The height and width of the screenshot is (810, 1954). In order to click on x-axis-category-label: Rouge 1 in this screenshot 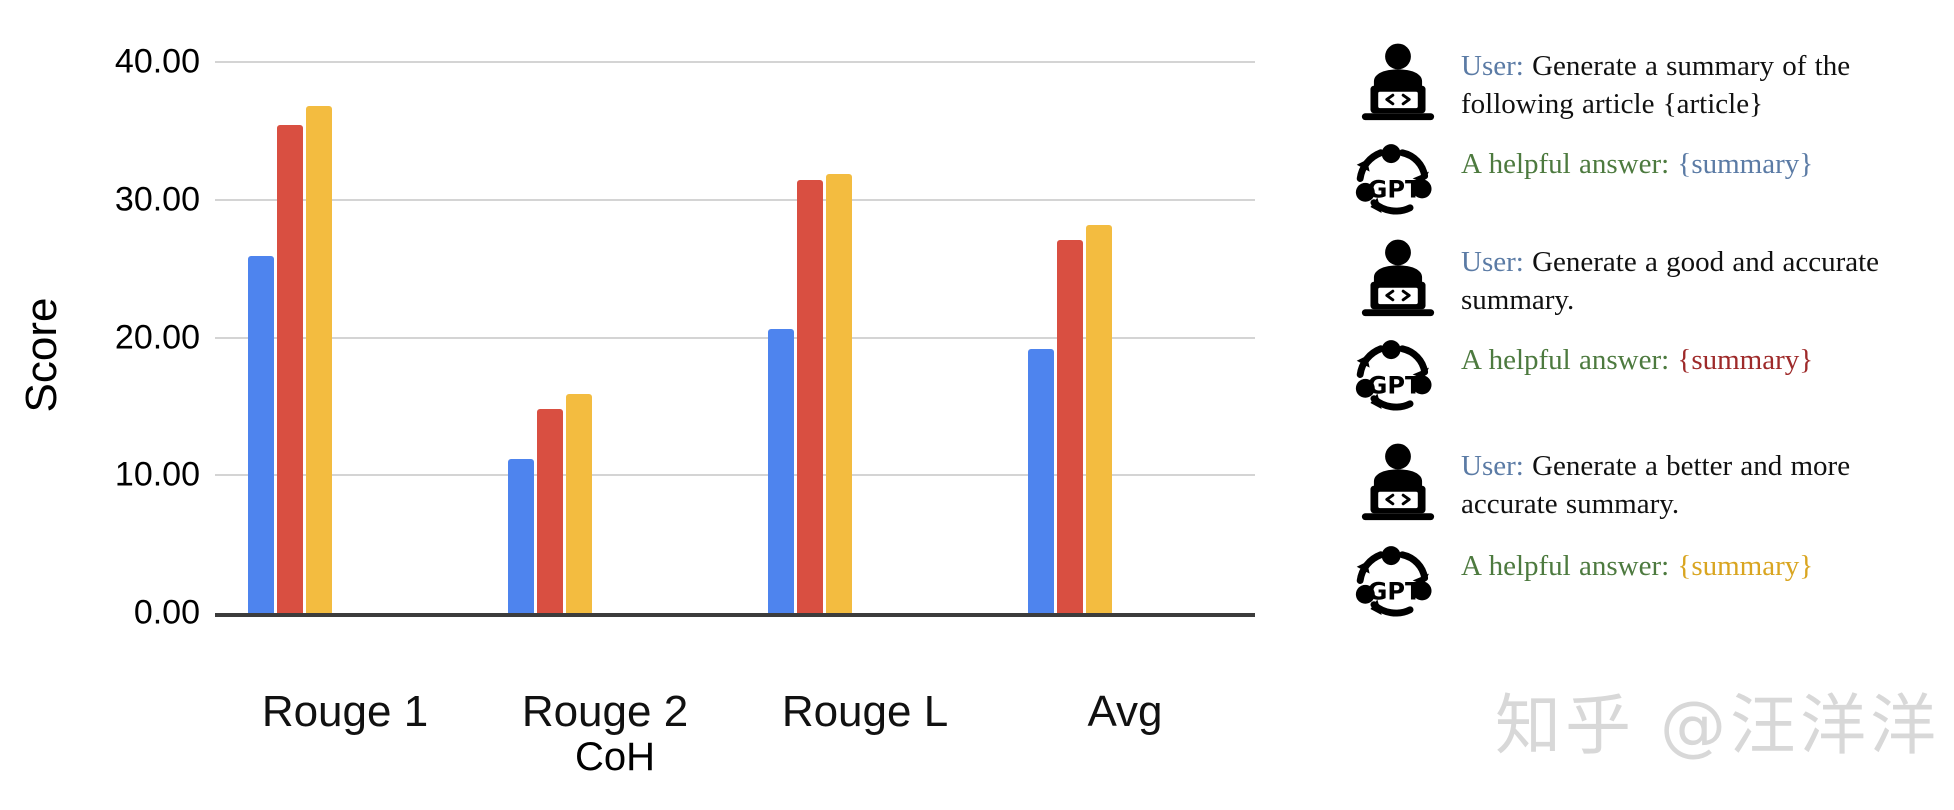, I will do `click(345, 711)`.